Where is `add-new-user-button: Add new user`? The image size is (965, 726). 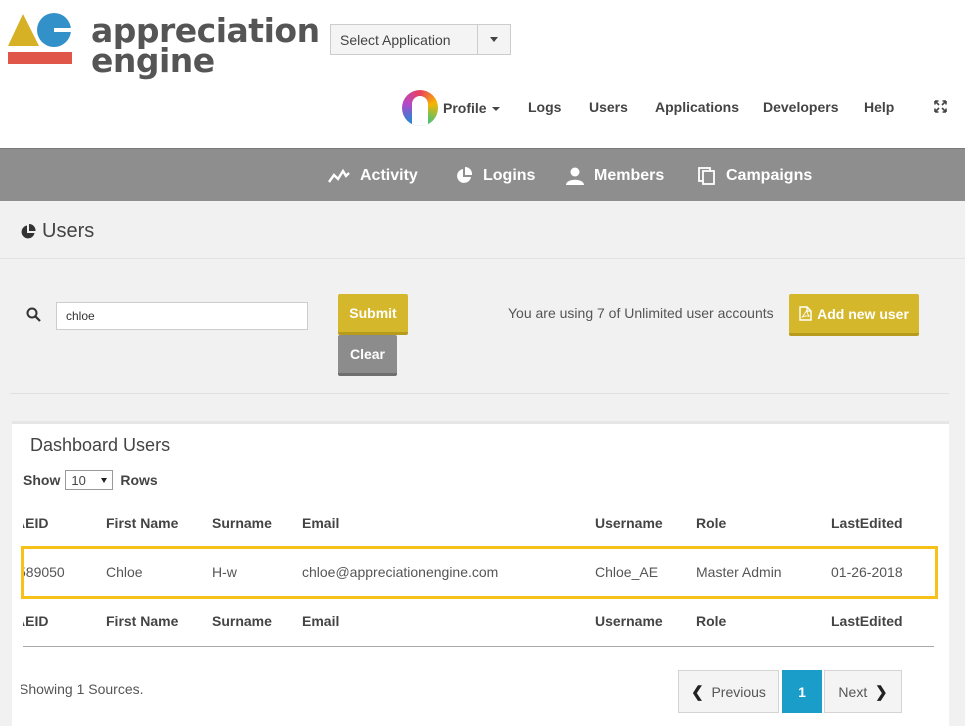 add-new-user-button: Add new user is located at coordinates (854, 315).